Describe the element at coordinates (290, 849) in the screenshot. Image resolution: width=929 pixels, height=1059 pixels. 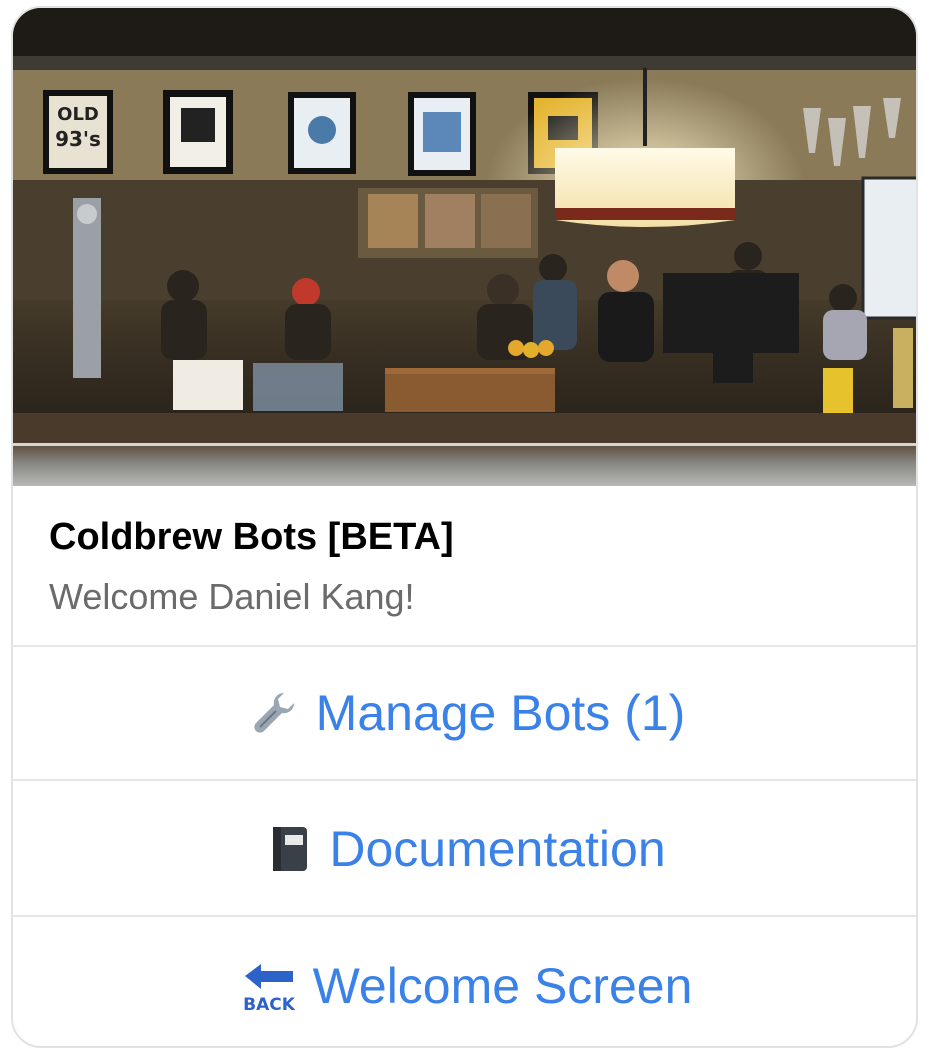
I see `notebook-icon` at that location.